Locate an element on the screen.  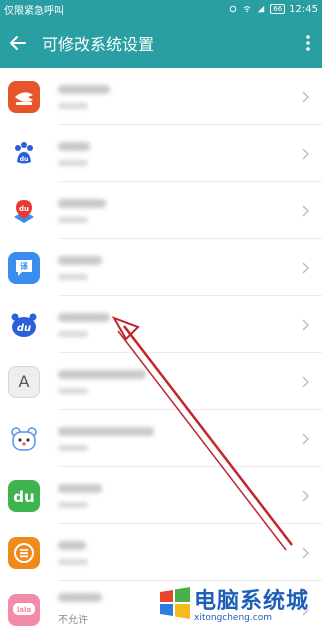
watermark-title: 电脑系统城 is located at coordinates (252, 601).